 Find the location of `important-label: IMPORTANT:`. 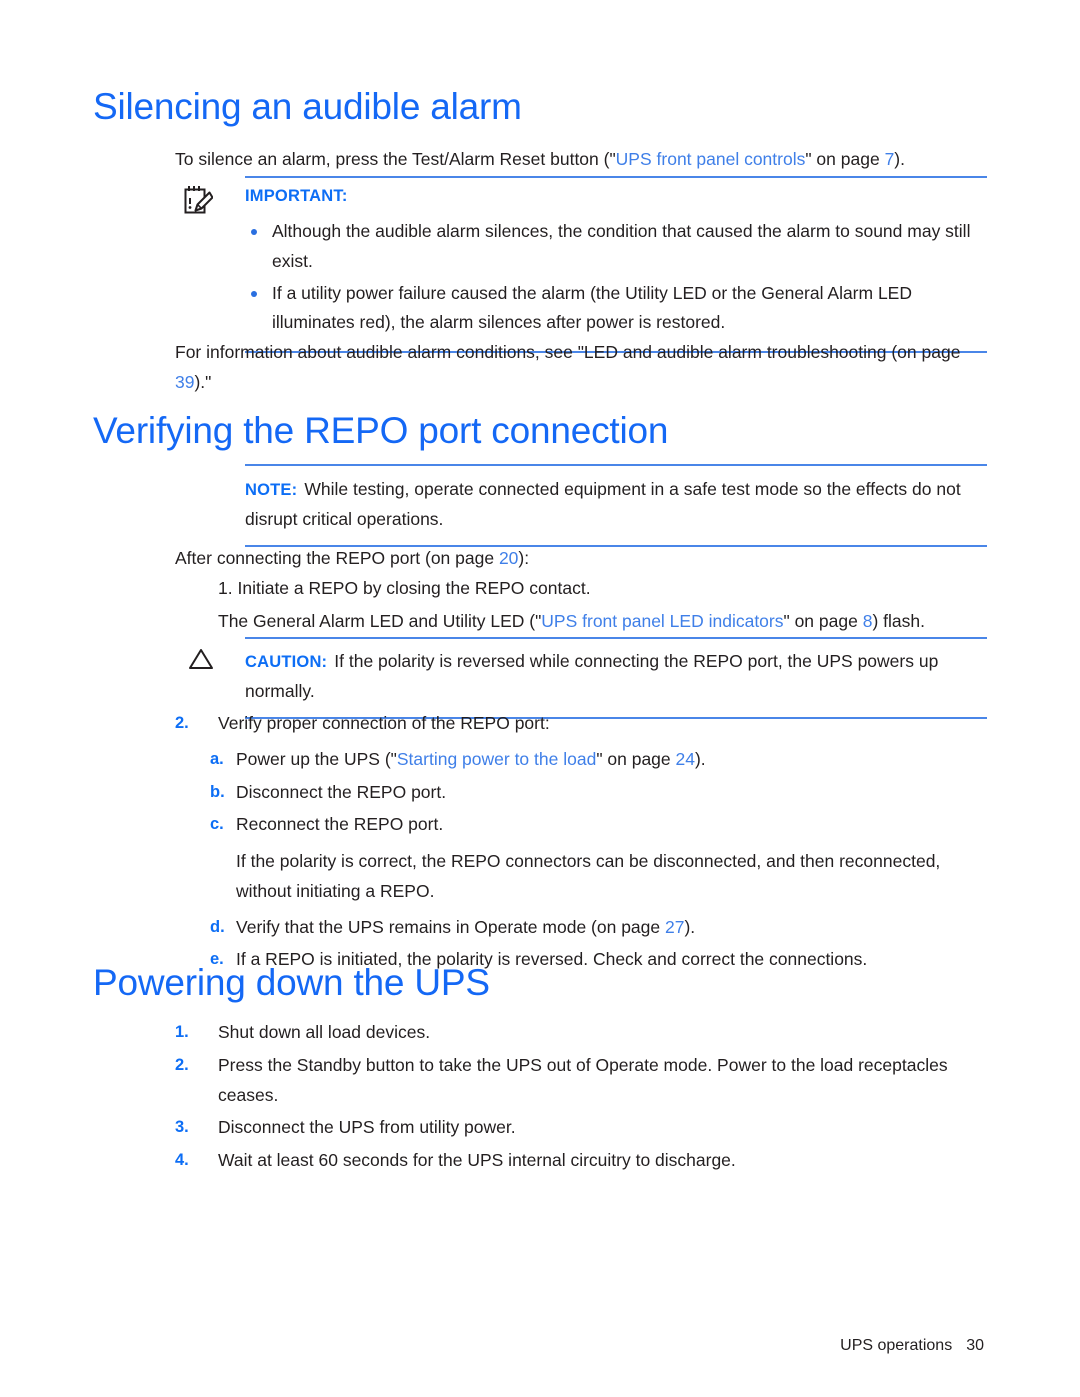

important-label: IMPORTANT: is located at coordinates (296, 196).